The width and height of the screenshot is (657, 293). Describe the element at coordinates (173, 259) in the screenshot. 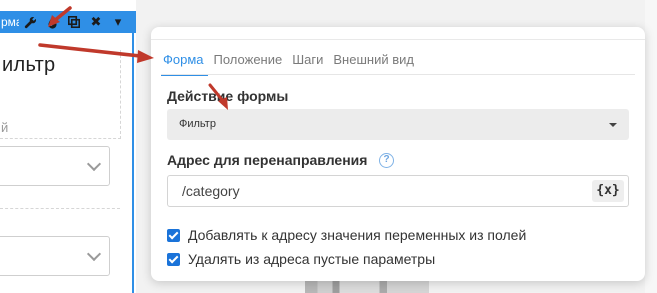

I see `remove-empty-params-checkbox` at that location.